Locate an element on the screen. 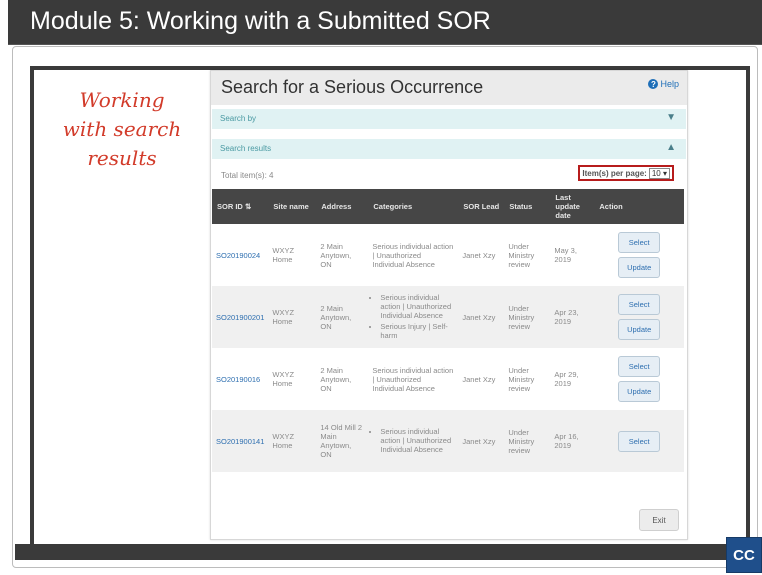  column-header-sor-id: SOR ID ⇅ is located at coordinates (240, 206).